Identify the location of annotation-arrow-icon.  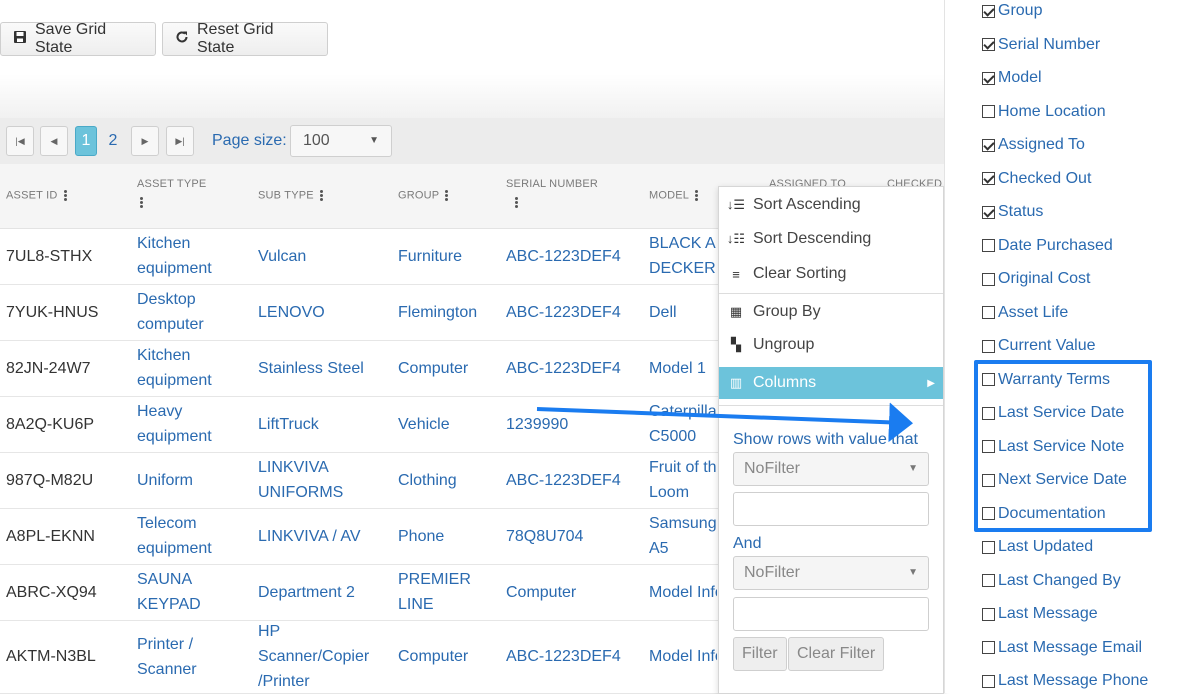
(724, 422).